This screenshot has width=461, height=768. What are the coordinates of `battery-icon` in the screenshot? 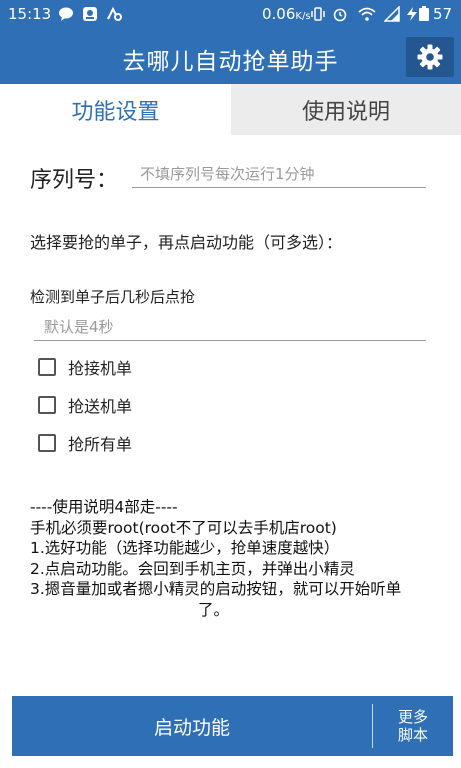 It's located at (424, 13).